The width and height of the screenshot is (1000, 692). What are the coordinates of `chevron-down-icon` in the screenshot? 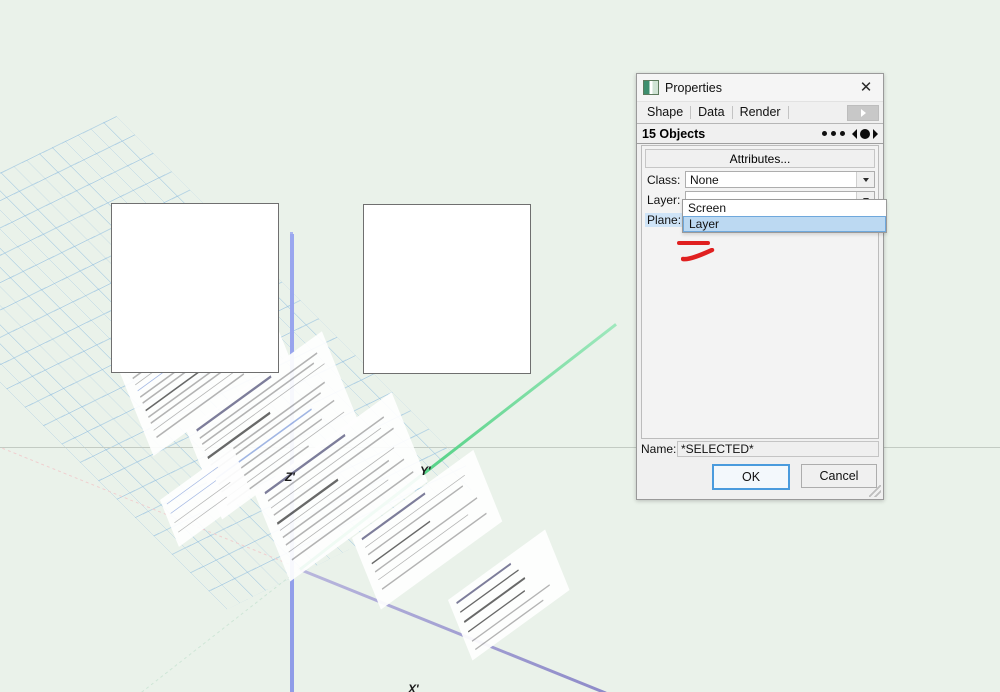 It's located at (865, 179).